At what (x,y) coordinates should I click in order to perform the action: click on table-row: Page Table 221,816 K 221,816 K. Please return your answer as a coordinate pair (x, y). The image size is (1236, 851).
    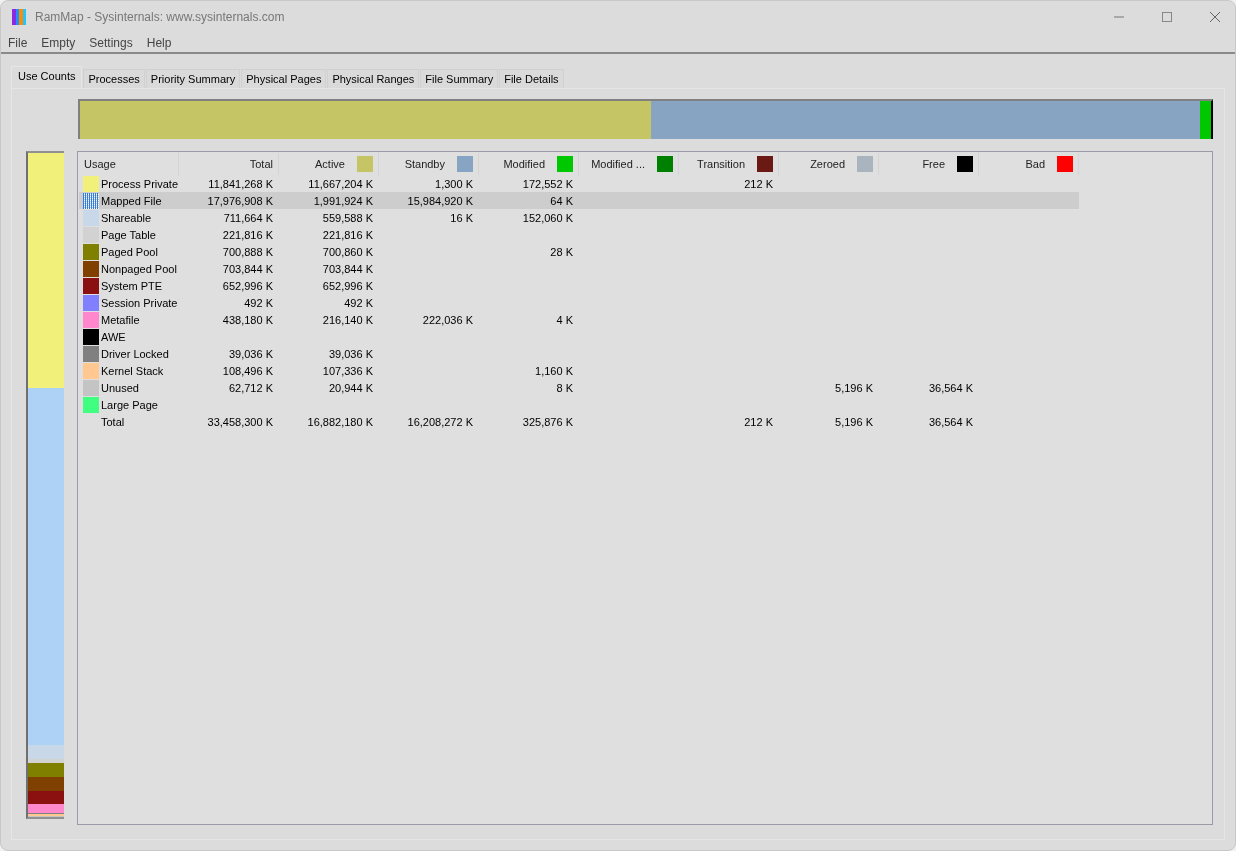
    Looking at the image, I should click on (579, 234).